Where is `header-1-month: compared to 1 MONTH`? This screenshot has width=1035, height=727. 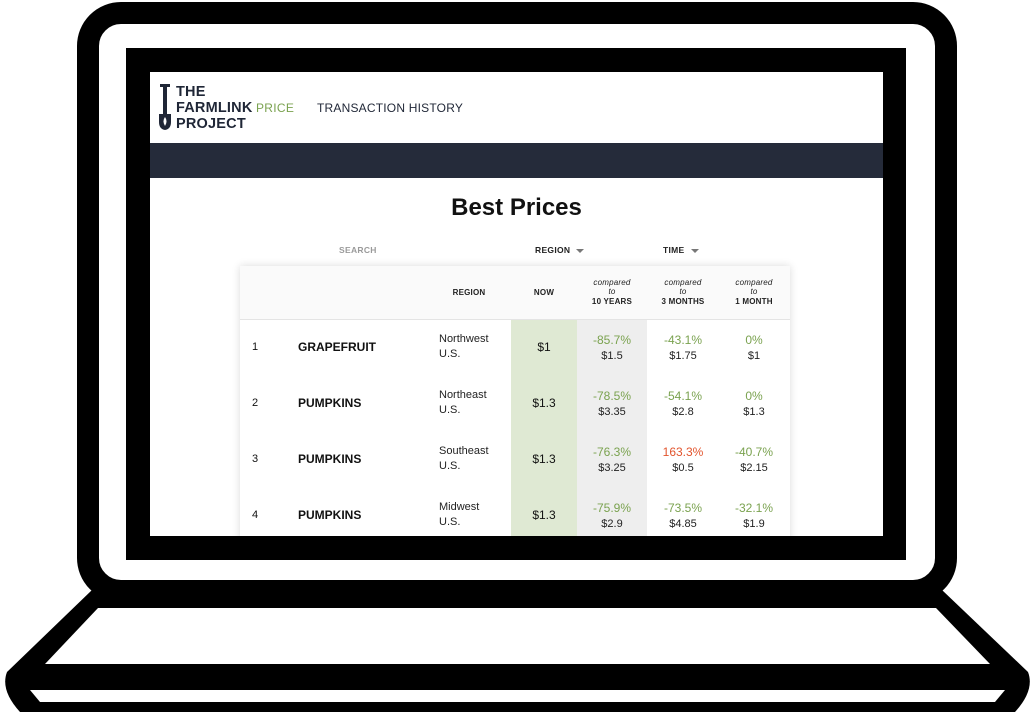
header-1-month: compared to 1 MONTH is located at coordinates (754, 292).